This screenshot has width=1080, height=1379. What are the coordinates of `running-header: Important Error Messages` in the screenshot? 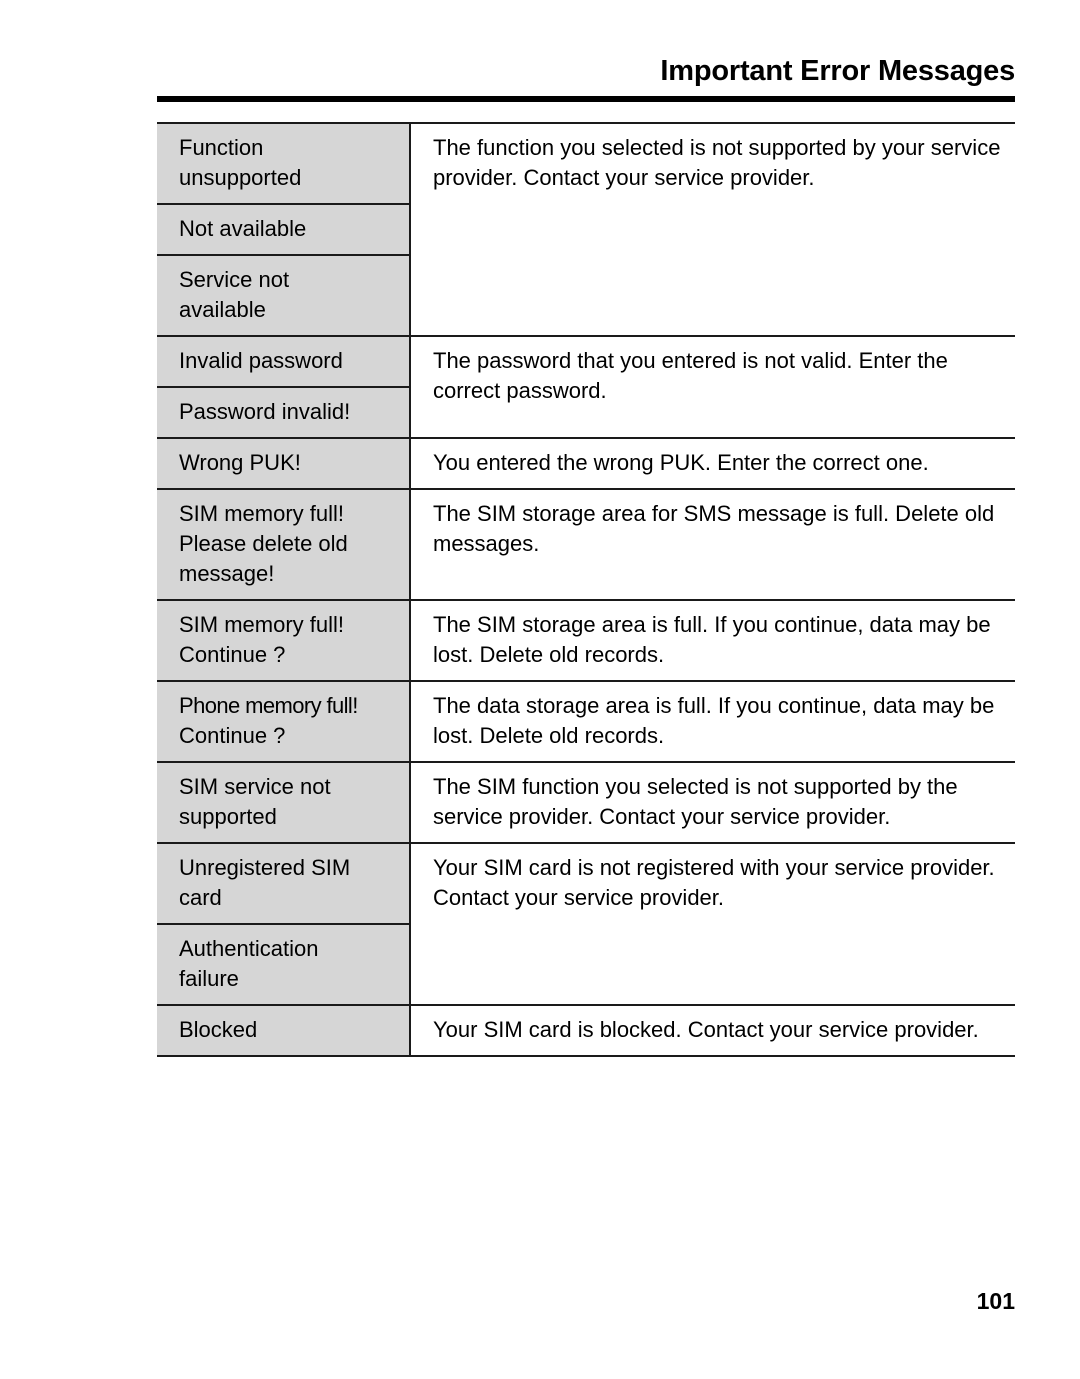 It's located at (586, 71).